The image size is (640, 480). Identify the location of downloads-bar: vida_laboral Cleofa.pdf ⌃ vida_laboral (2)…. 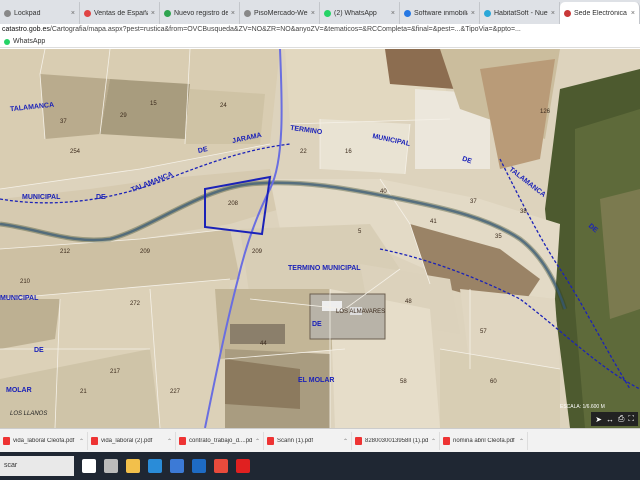
(320, 440).